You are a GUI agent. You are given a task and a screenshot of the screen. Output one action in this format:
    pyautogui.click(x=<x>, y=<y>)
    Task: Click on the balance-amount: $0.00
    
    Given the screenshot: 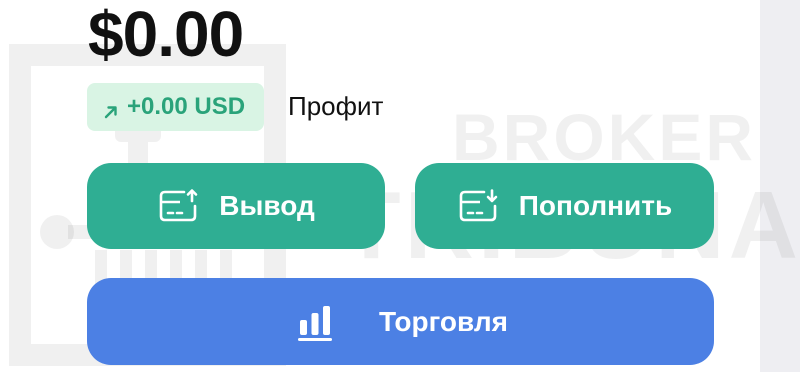 What is the action you would take?
    pyautogui.click(x=166, y=35)
    